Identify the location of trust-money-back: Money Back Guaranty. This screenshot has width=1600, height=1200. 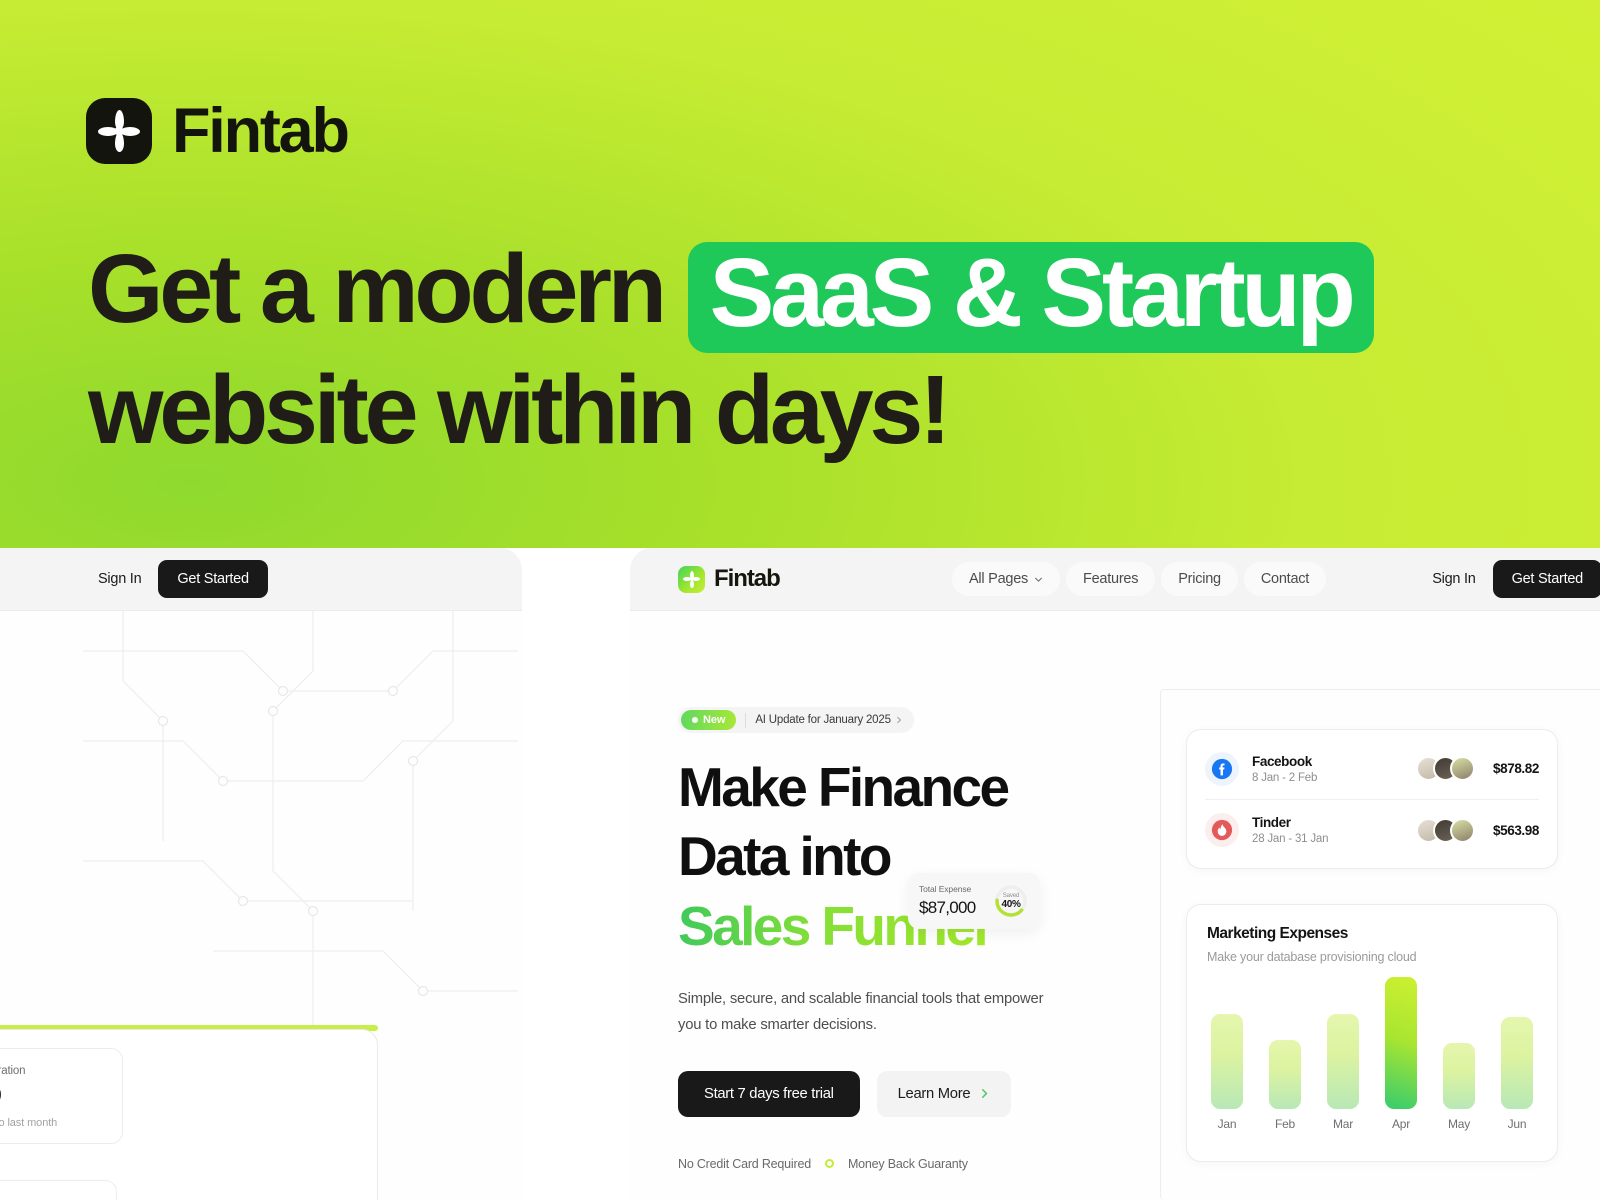
(907, 1163).